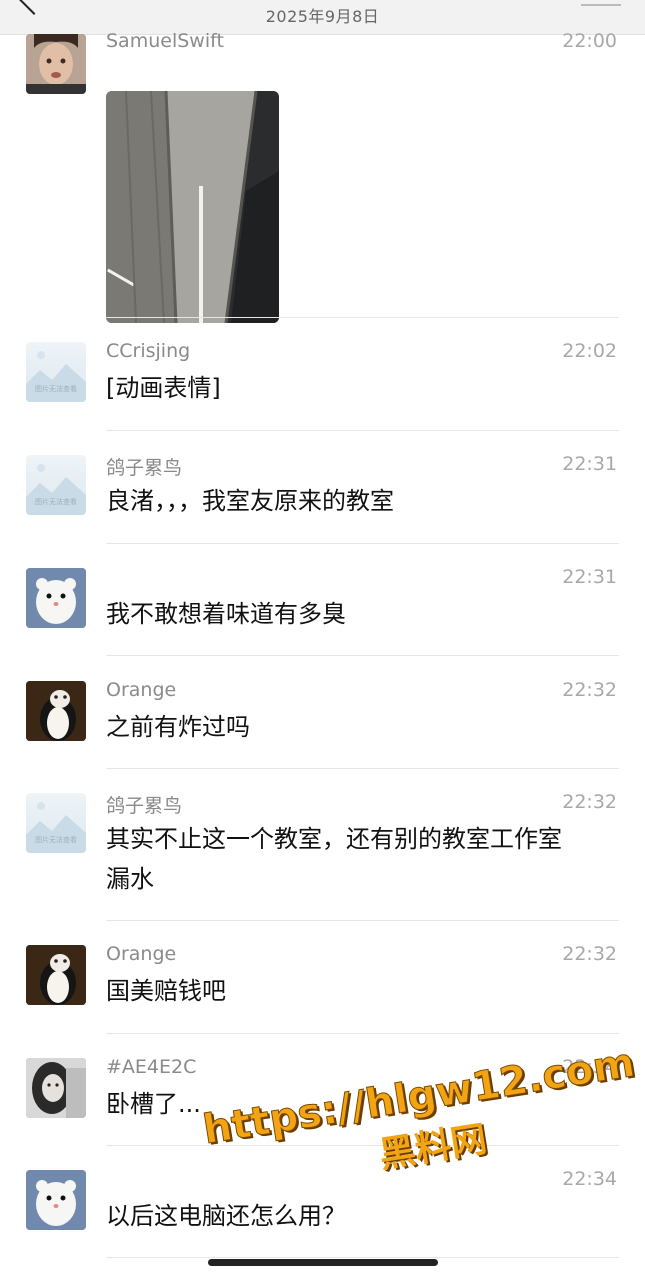 This screenshot has height=1280, width=645. What do you see at coordinates (165, 41) in the screenshot?
I see `sender-name: SamuelSwift` at bounding box center [165, 41].